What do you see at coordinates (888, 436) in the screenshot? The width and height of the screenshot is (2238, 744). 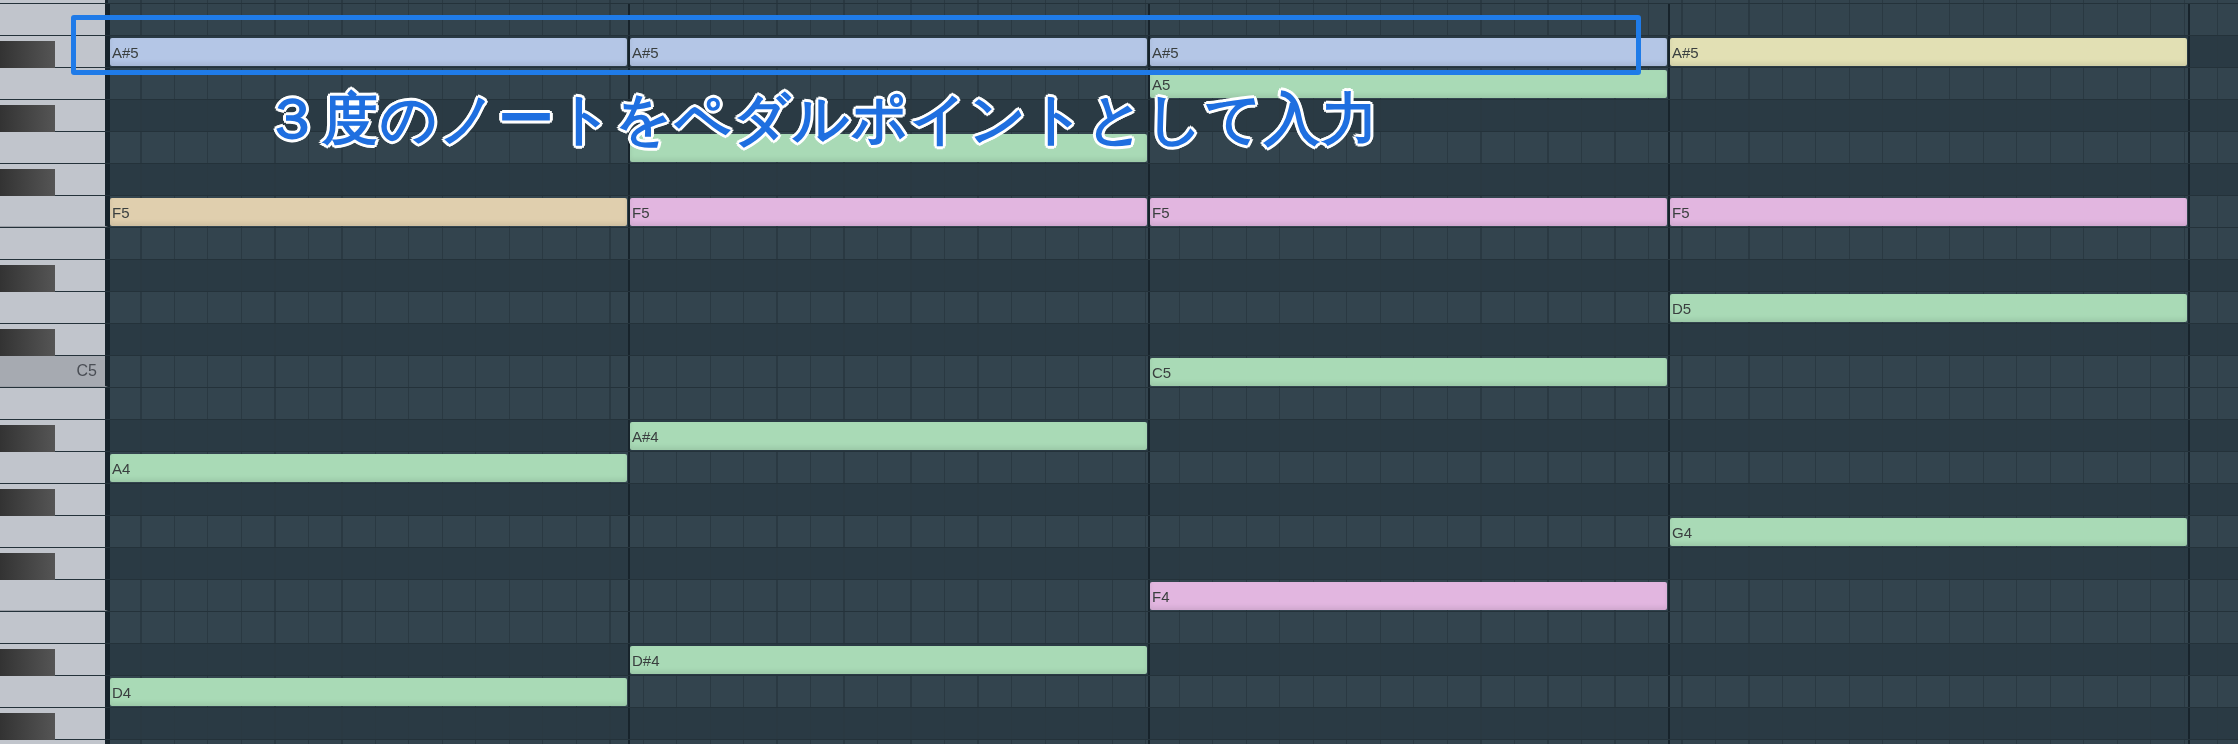 I see `note-block: A#4` at bounding box center [888, 436].